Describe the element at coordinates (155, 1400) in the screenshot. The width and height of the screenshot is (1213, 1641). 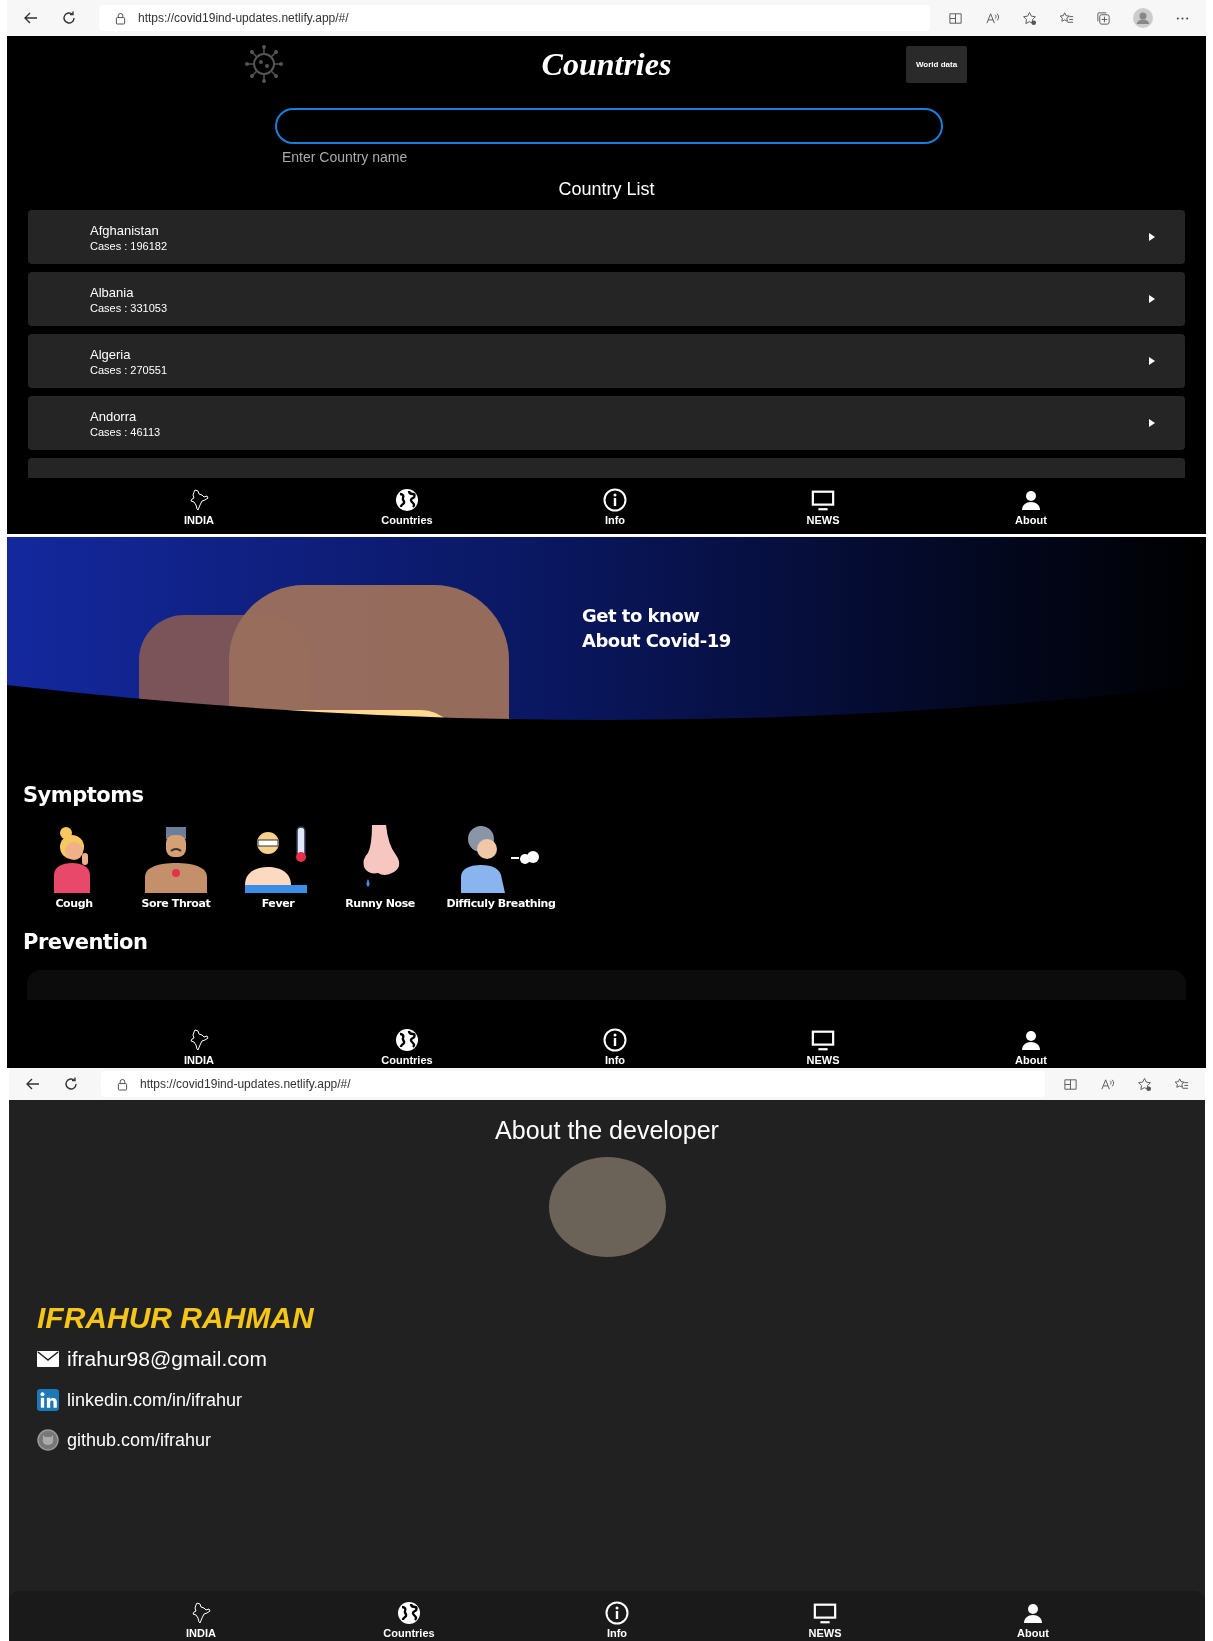
I see `contact-link: linkedin.com/in/ifrahur` at that location.